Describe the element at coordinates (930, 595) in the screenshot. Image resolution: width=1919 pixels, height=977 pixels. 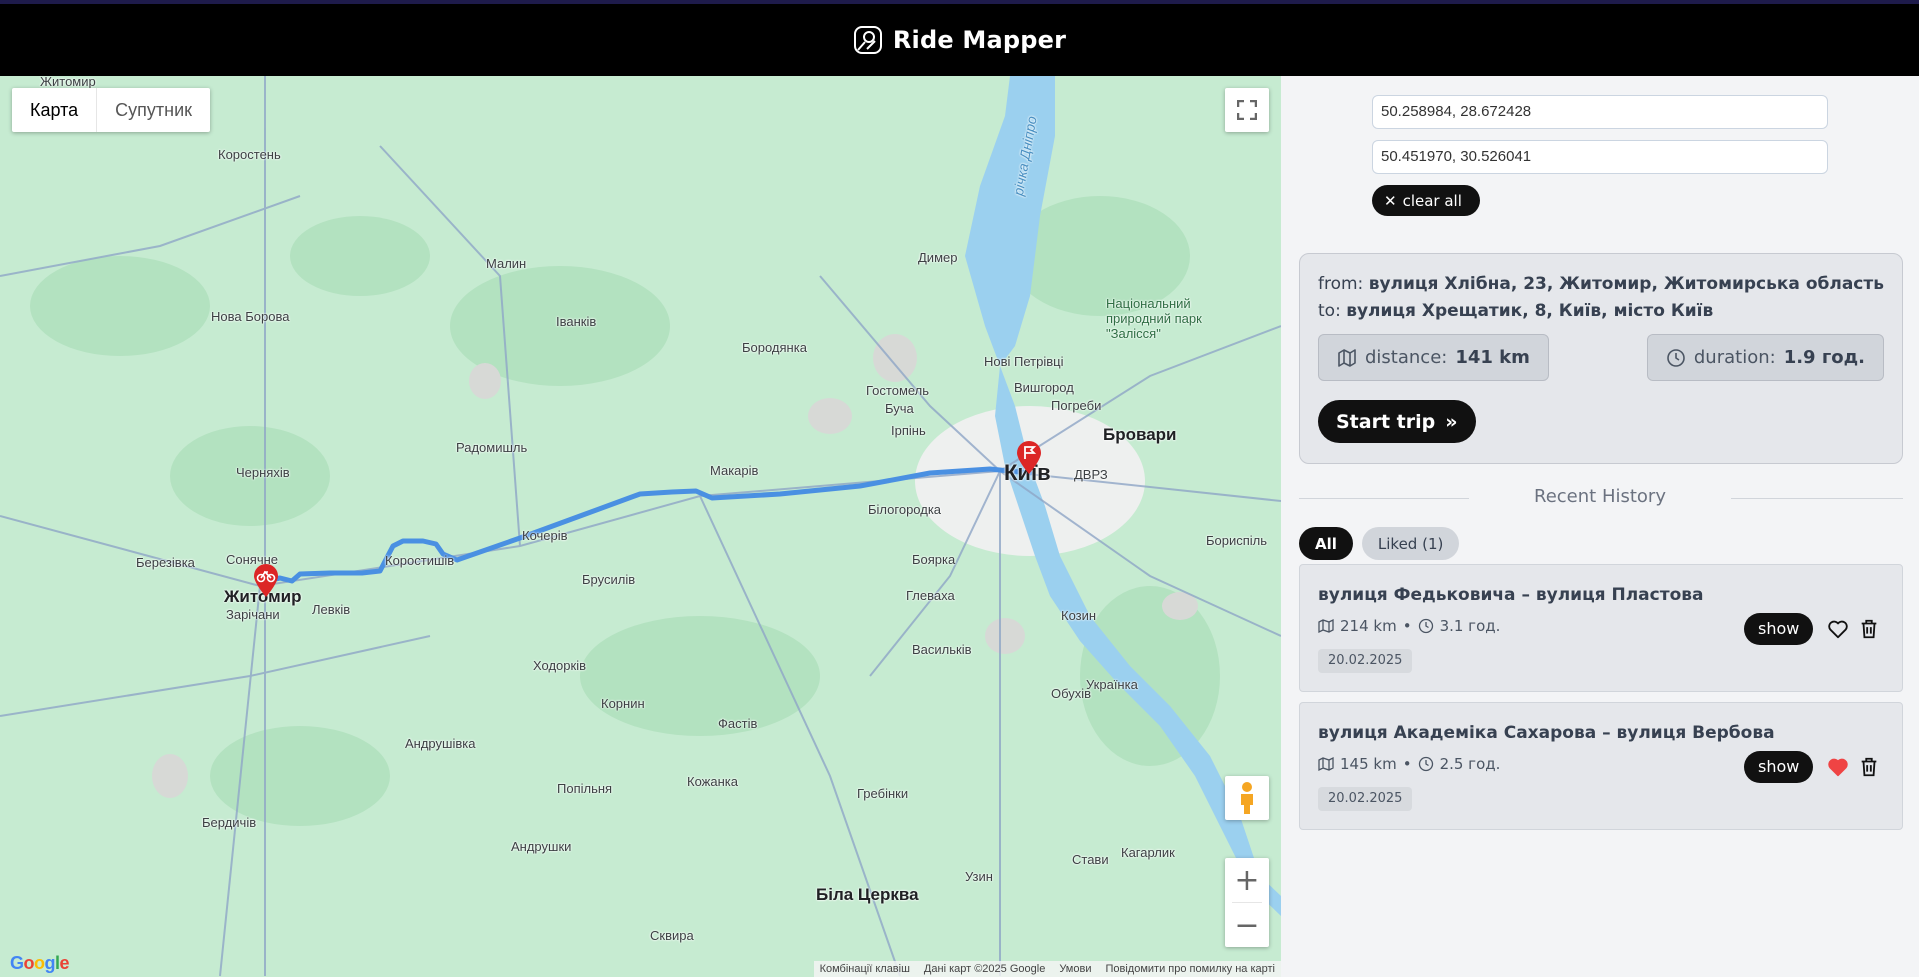
I see `map-label: Глеваха` at that location.